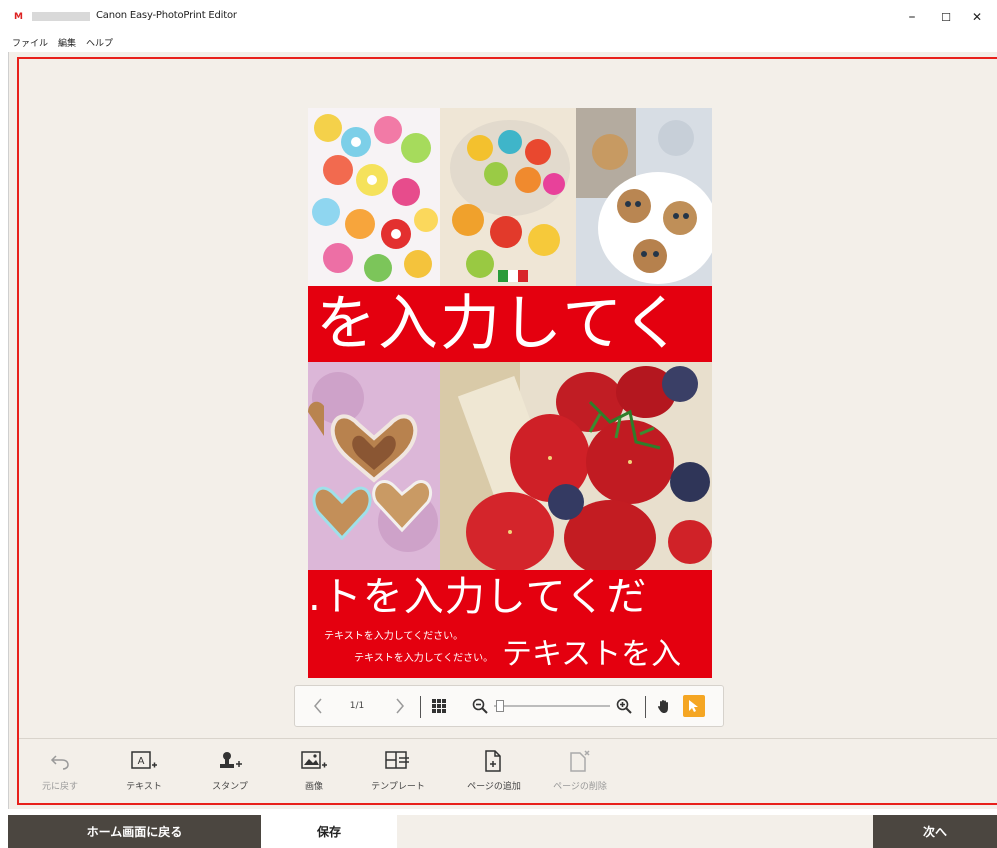 This screenshot has width=997, height=848. Describe the element at coordinates (508, 738) in the screenshot. I see `tool-row-divider` at that location.